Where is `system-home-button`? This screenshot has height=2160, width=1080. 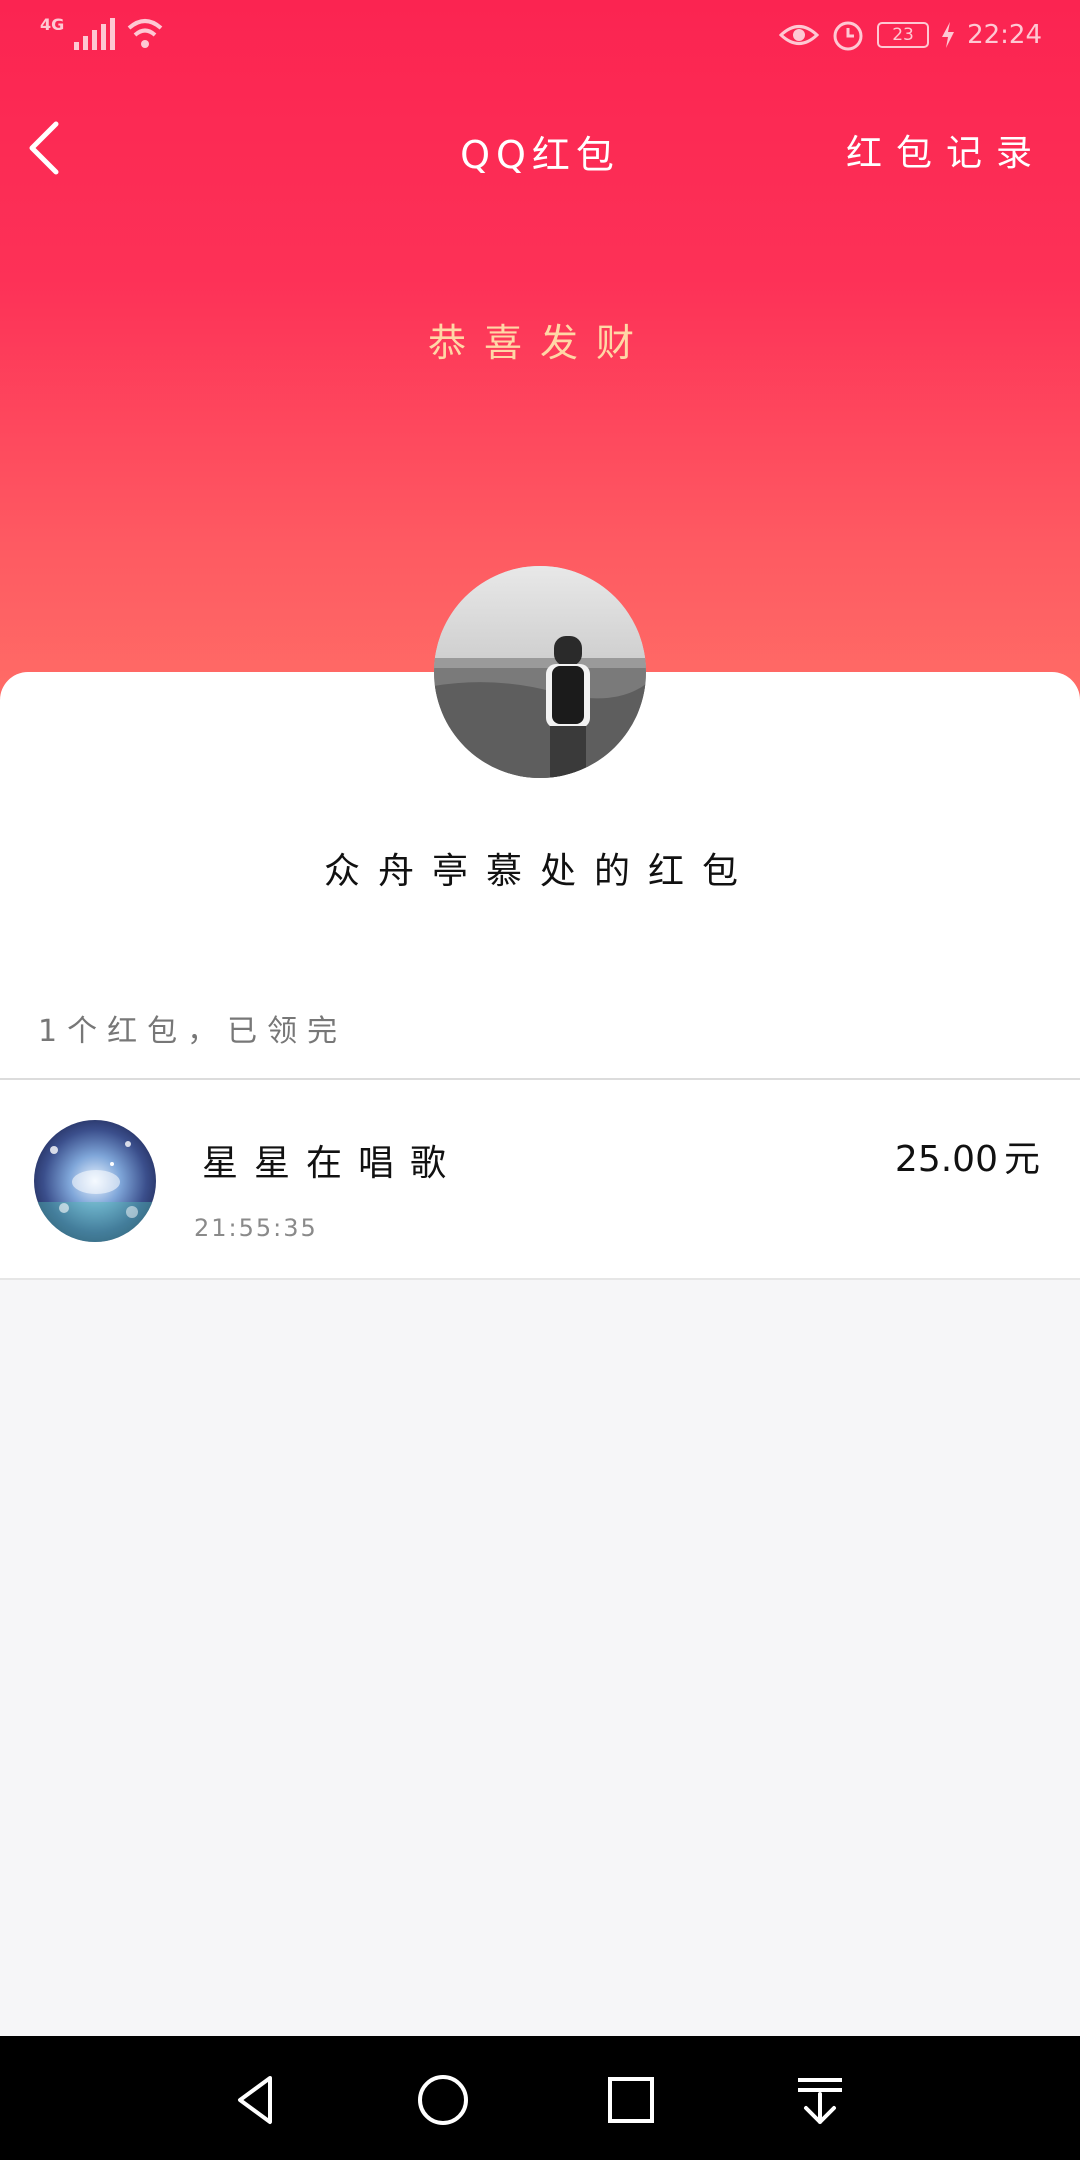 system-home-button is located at coordinates (443, 2100).